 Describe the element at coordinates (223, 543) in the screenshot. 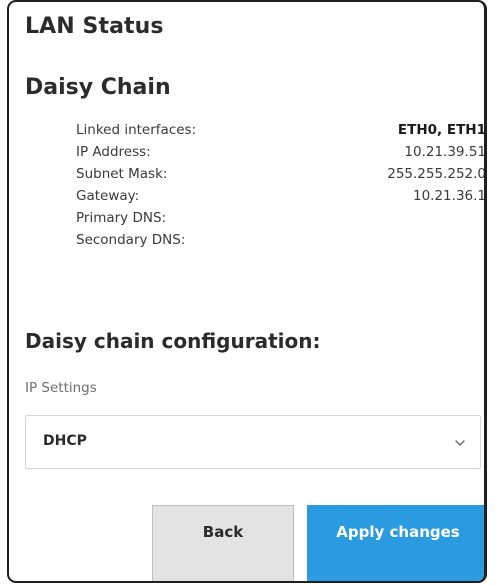

I see `back-button: Back` at that location.